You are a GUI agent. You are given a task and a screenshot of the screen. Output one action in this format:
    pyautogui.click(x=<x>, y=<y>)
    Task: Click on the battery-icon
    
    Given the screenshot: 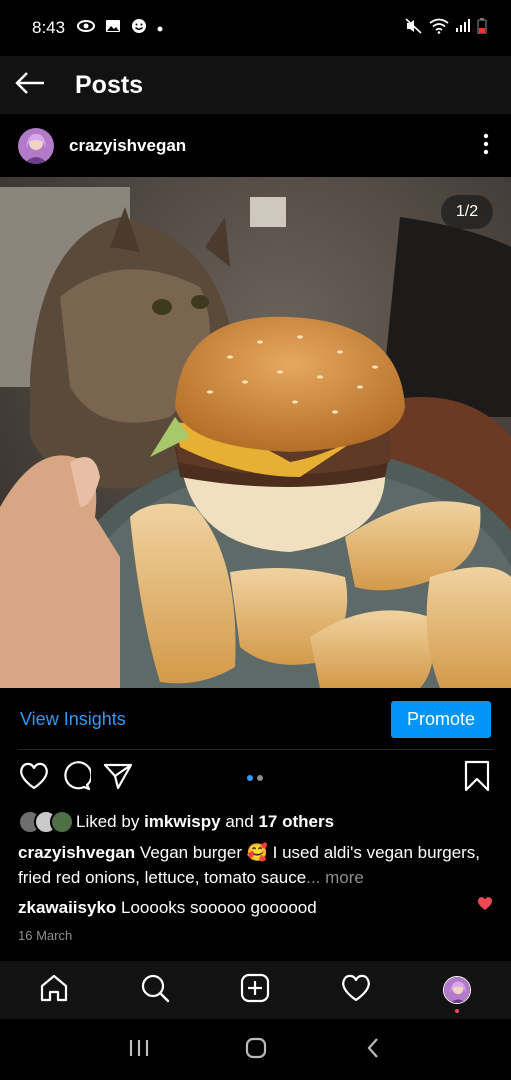 What is the action you would take?
    pyautogui.click(x=482, y=28)
    